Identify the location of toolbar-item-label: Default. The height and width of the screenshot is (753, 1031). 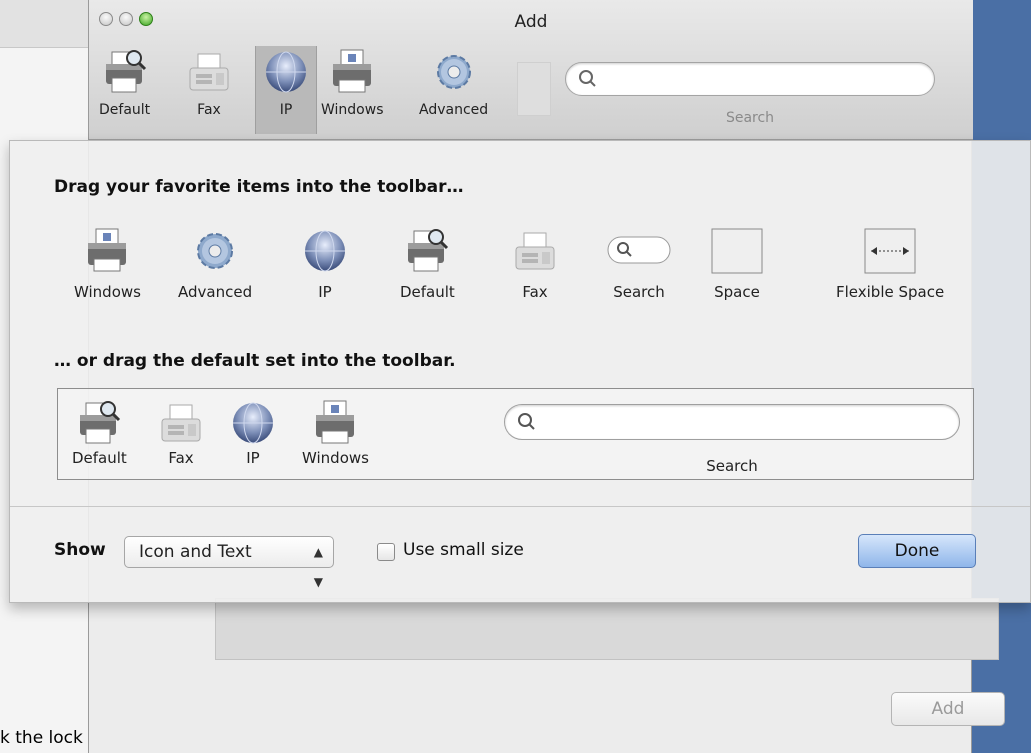
(125, 110).